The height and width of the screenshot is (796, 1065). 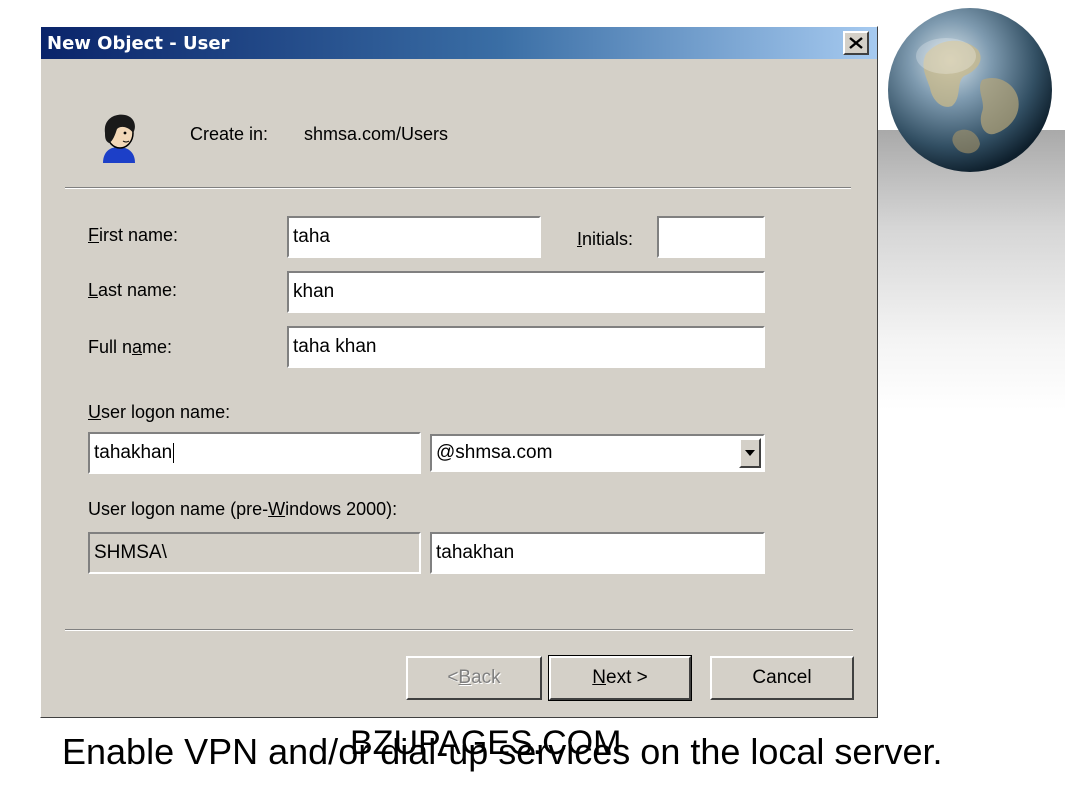 I want to click on top-separator, so click(x=458, y=188).